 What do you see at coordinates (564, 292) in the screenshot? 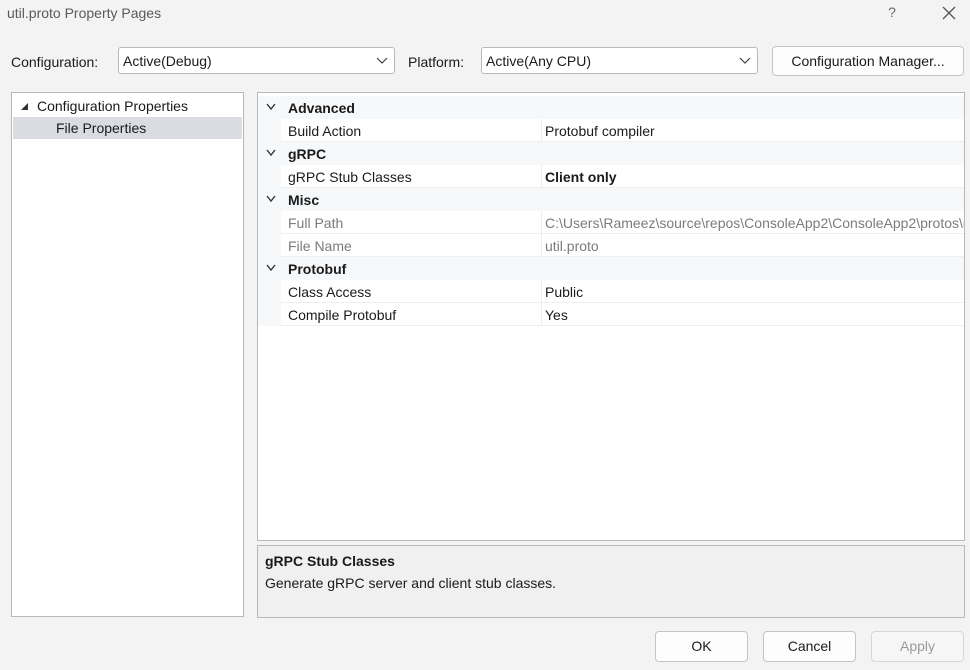
I see `property-value: Public` at bounding box center [564, 292].